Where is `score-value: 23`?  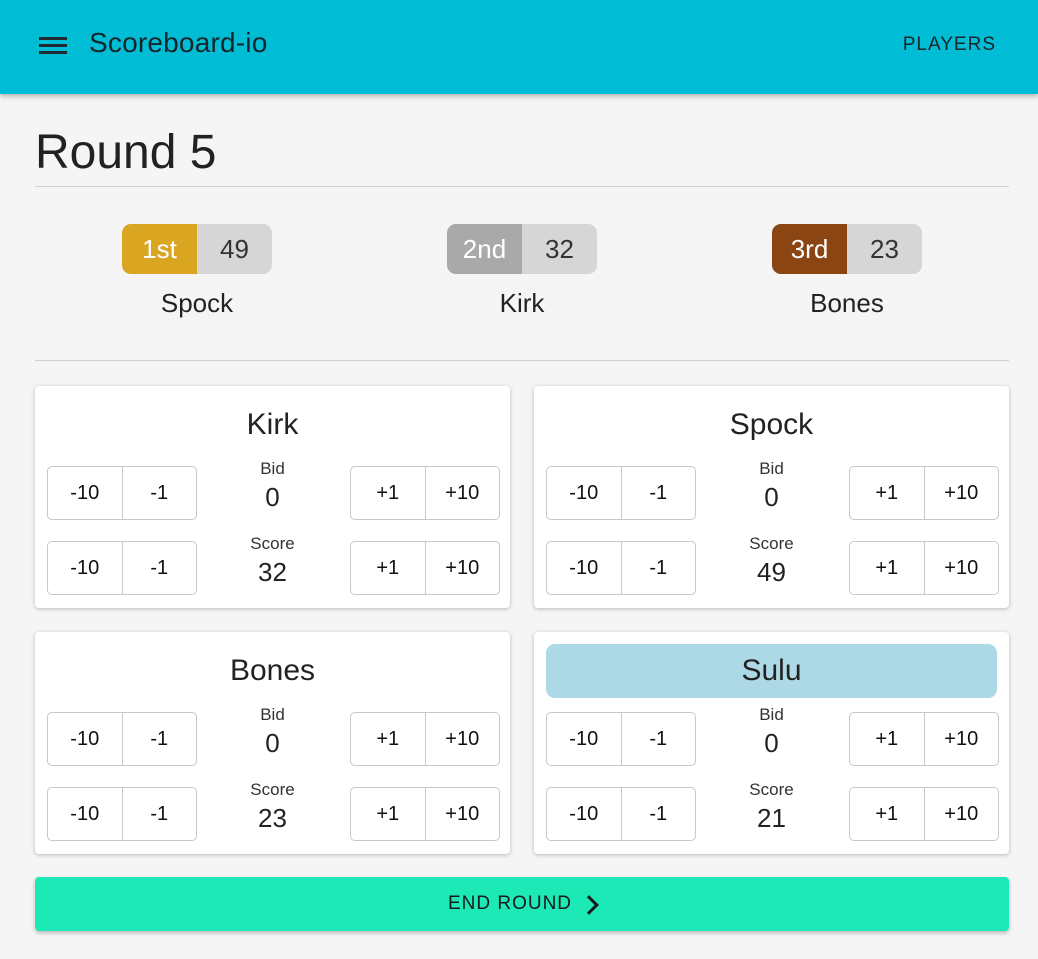
score-value: 23 is located at coordinates (272, 818).